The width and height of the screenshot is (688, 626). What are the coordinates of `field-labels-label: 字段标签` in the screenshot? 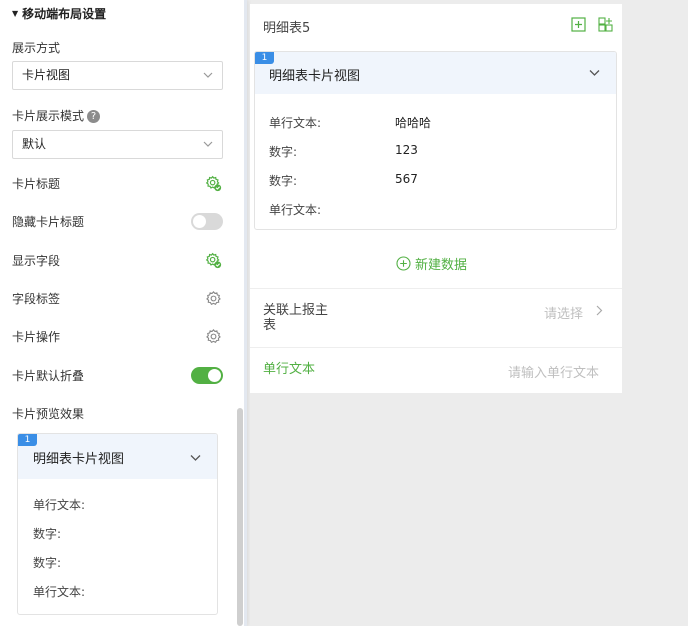 It's located at (36, 299).